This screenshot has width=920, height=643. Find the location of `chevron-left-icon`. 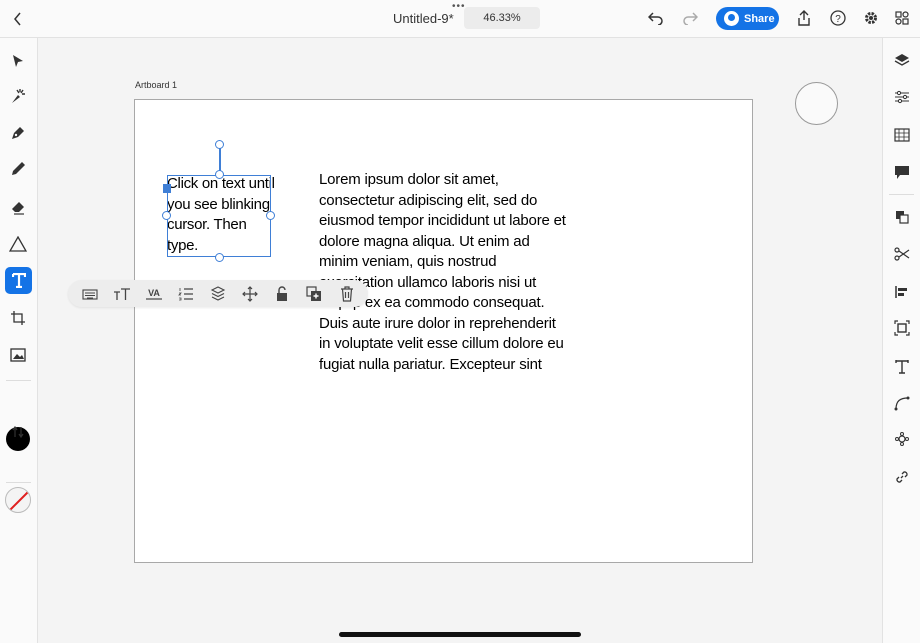

chevron-left-icon is located at coordinates (18, 19).